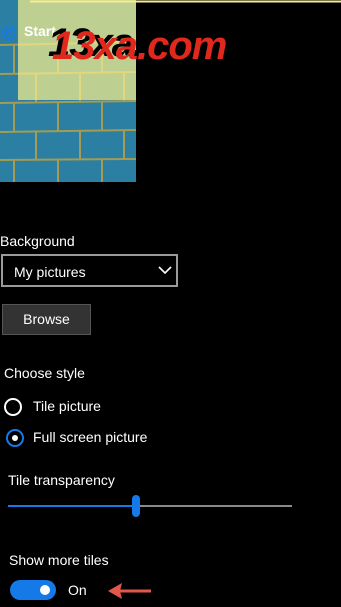 This screenshot has height=607, width=341. I want to click on slider-track-empty, so click(216, 506).